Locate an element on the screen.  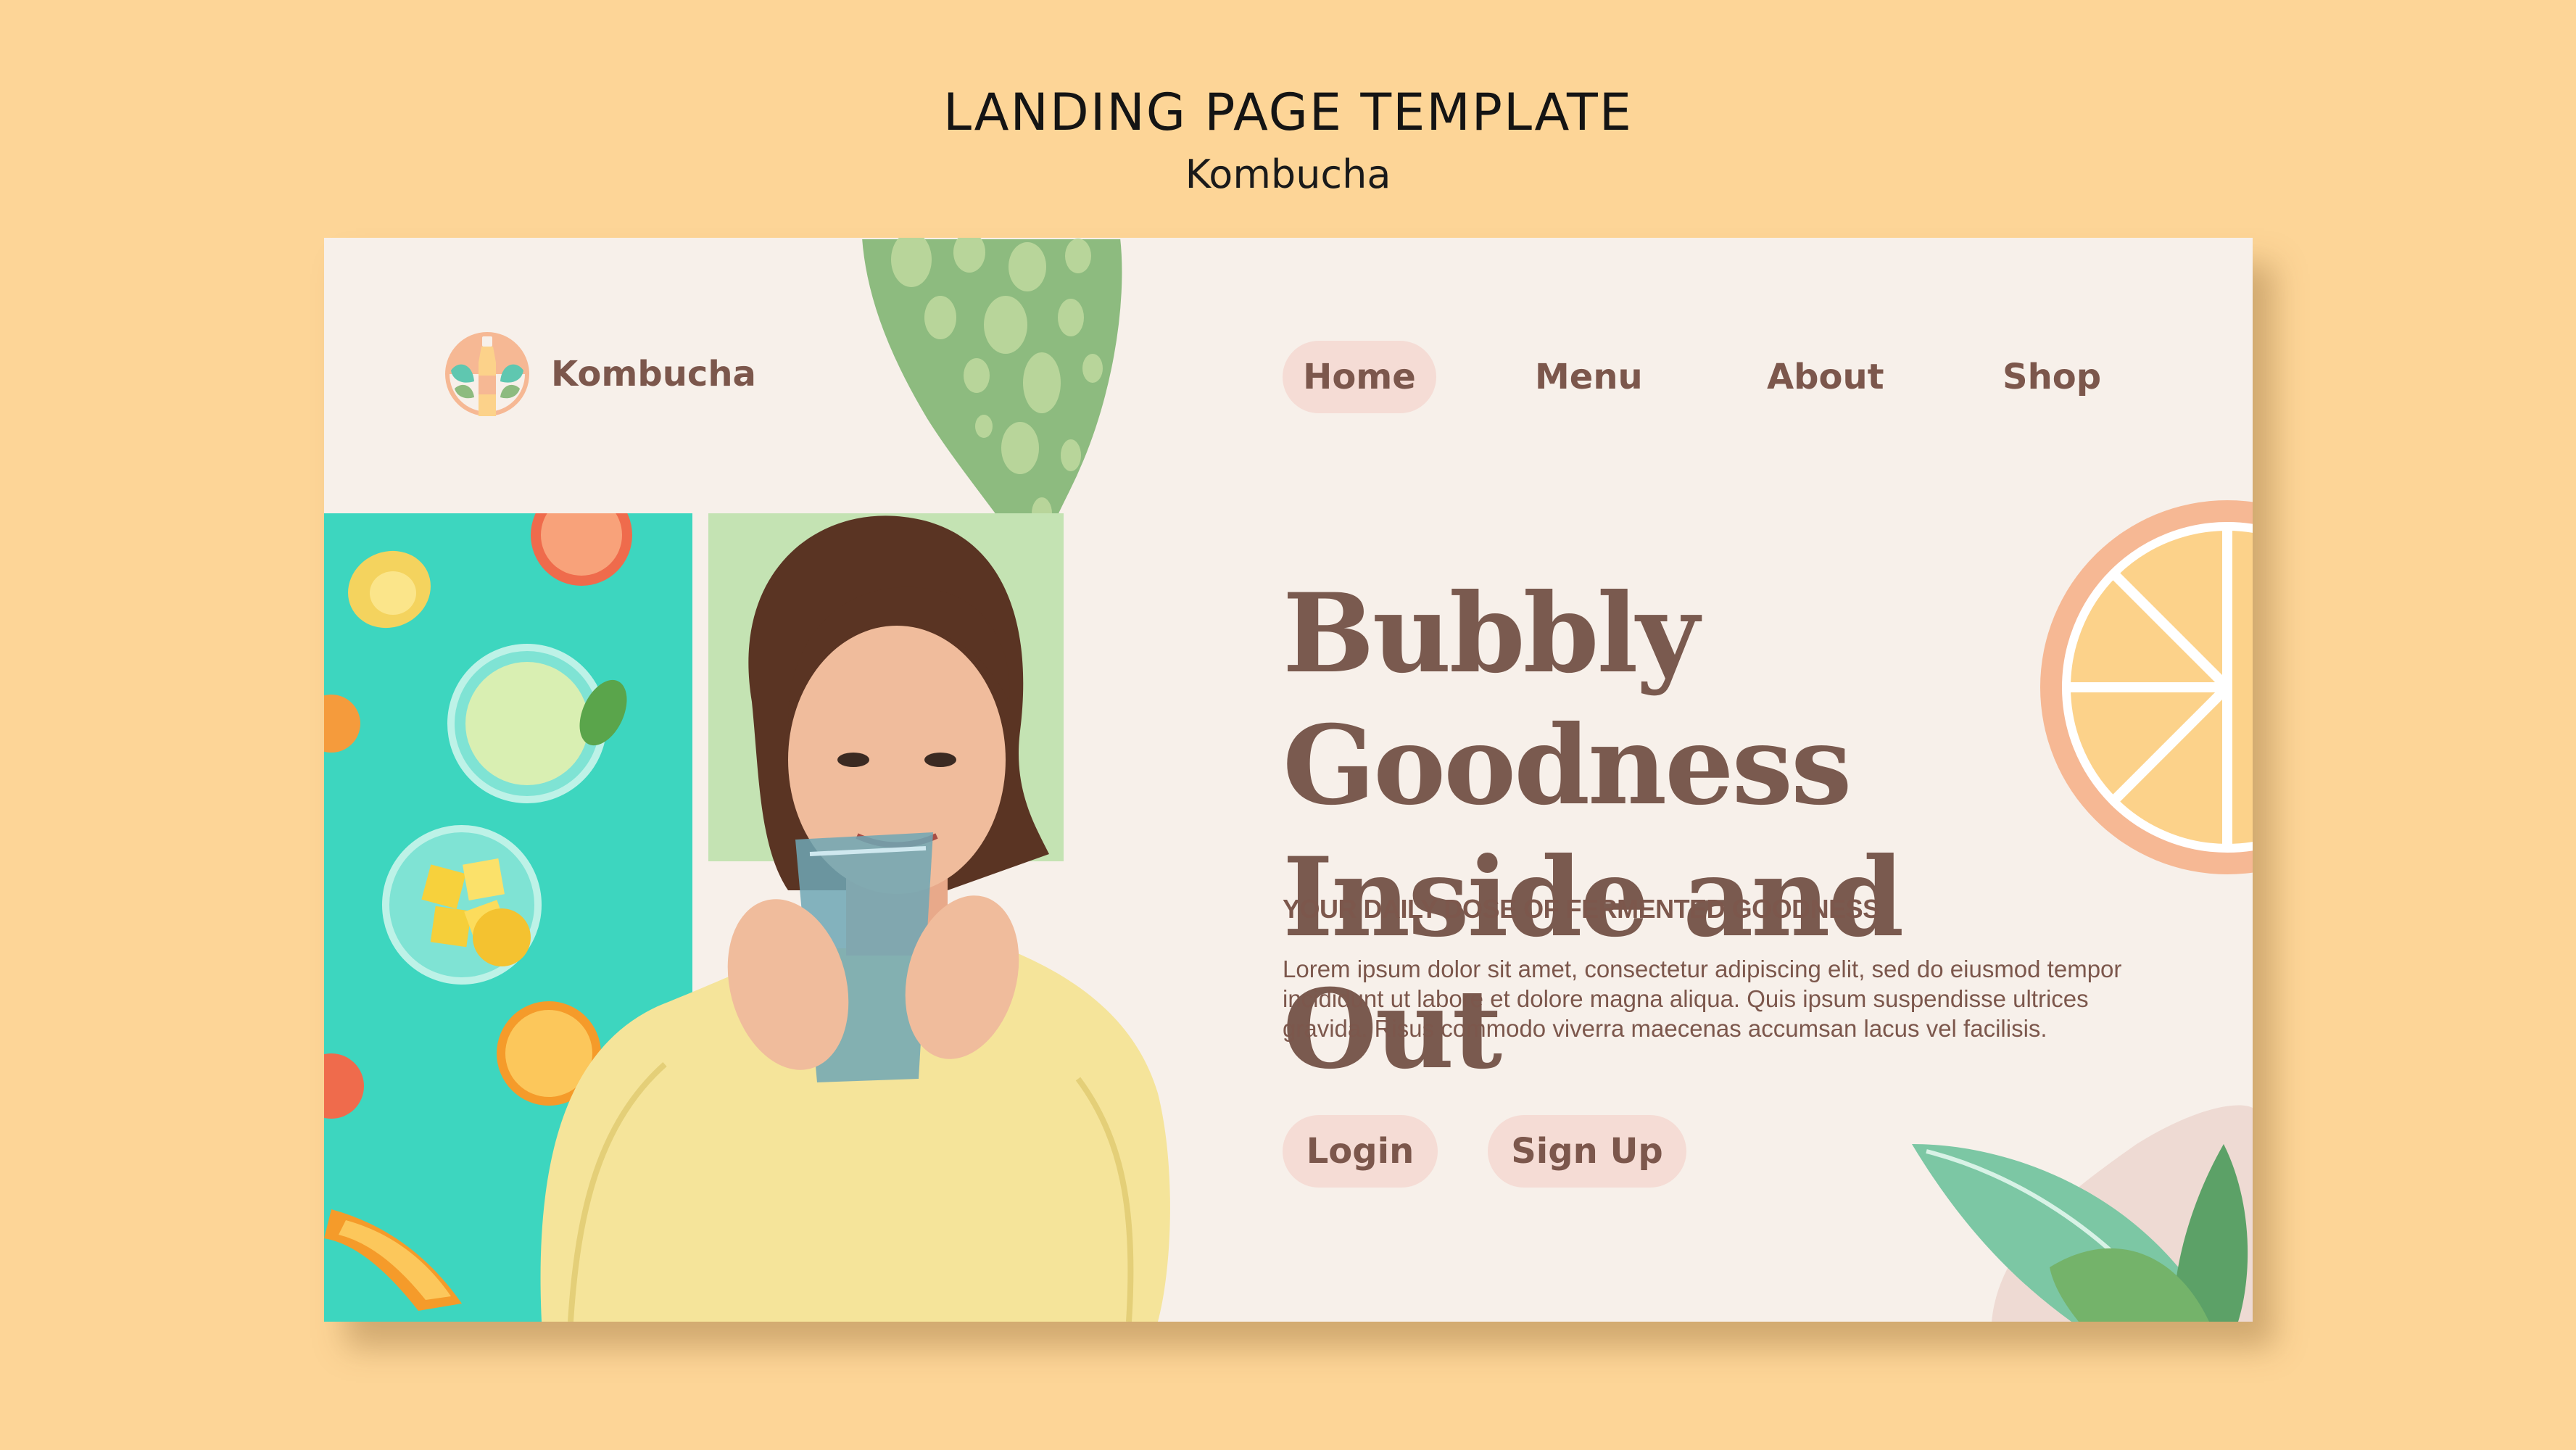
nav-menu: Menu is located at coordinates (1589, 377).